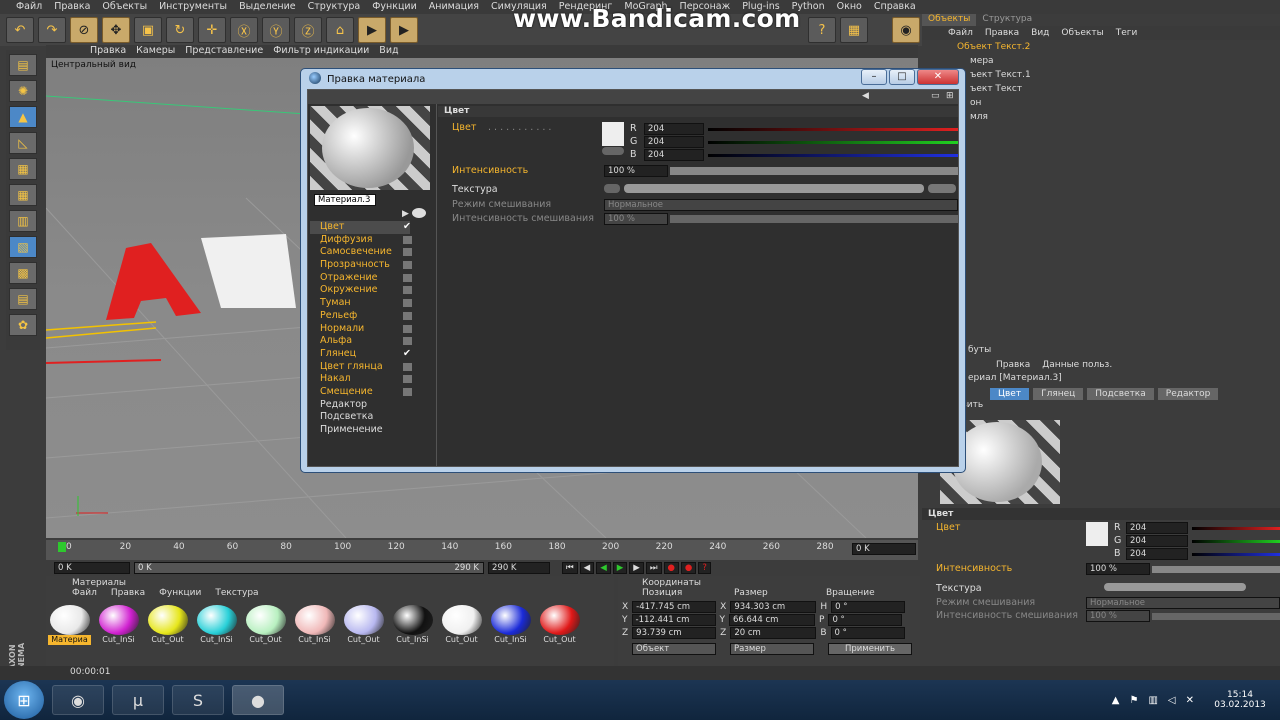 The width and height of the screenshot is (1280, 720). Describe the element at coordinates (267, 7) in the screenshot. I see `menu-item: Выделение` at that location.